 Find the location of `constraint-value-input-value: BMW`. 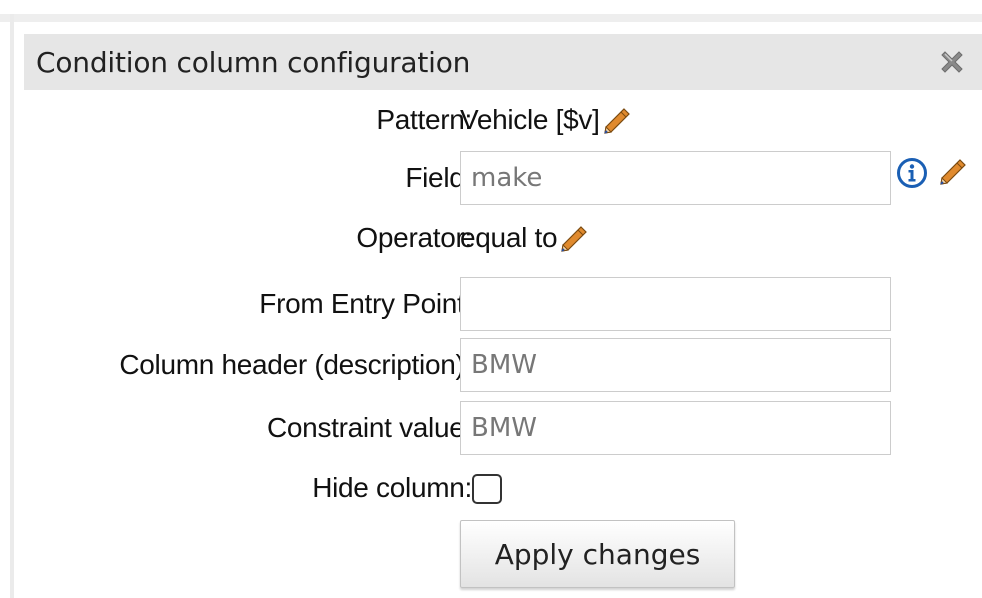

constraint-value-input-value: BMW is located at coordinates (504, 428).